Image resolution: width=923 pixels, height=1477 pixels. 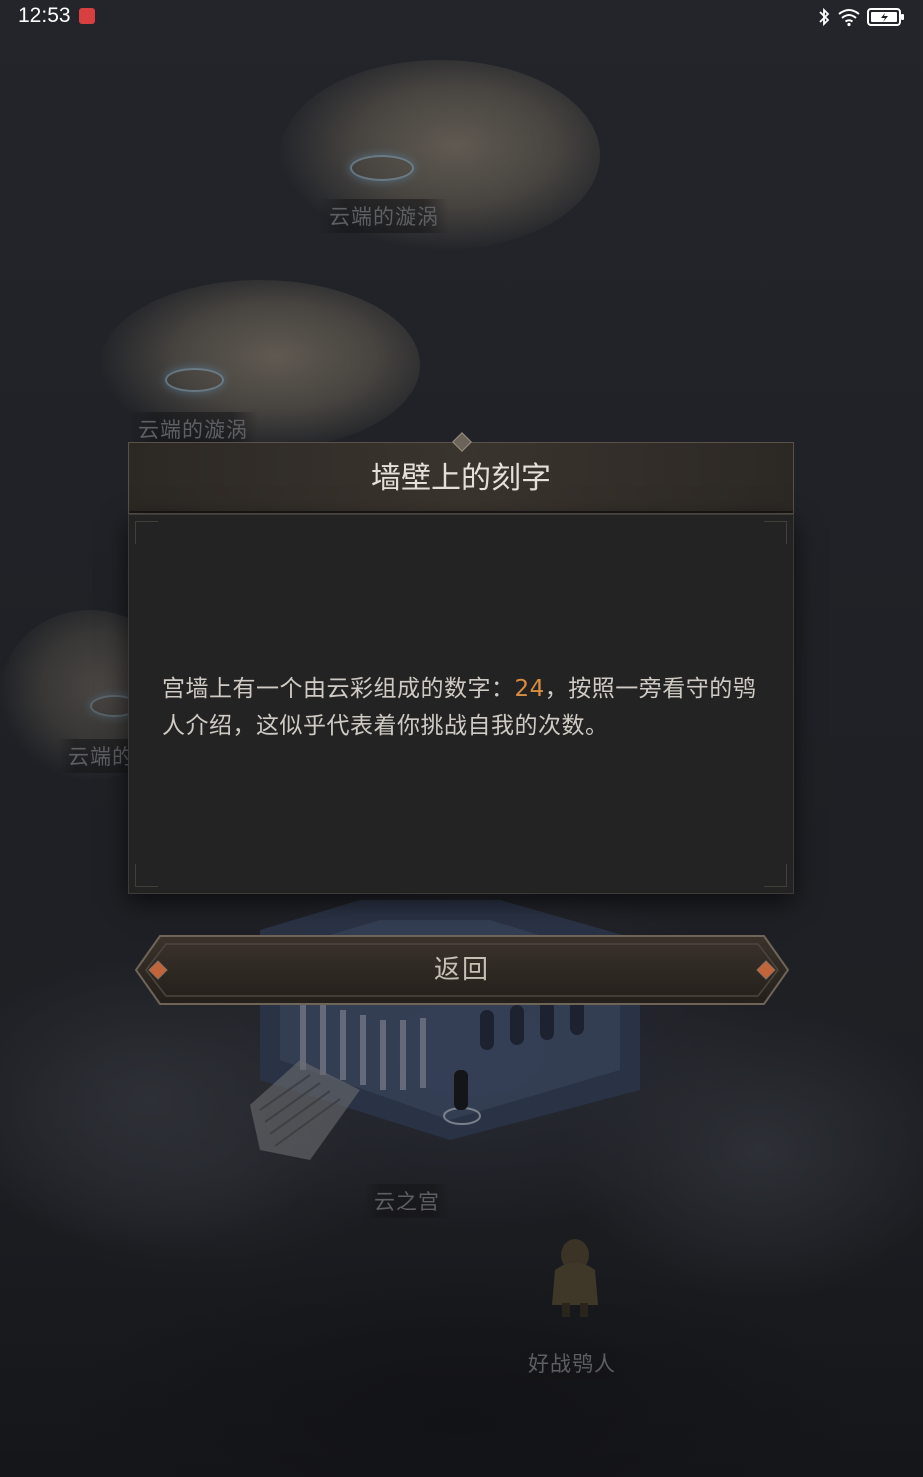 I want to click on wifi-icon, so click(x=849, y=18).